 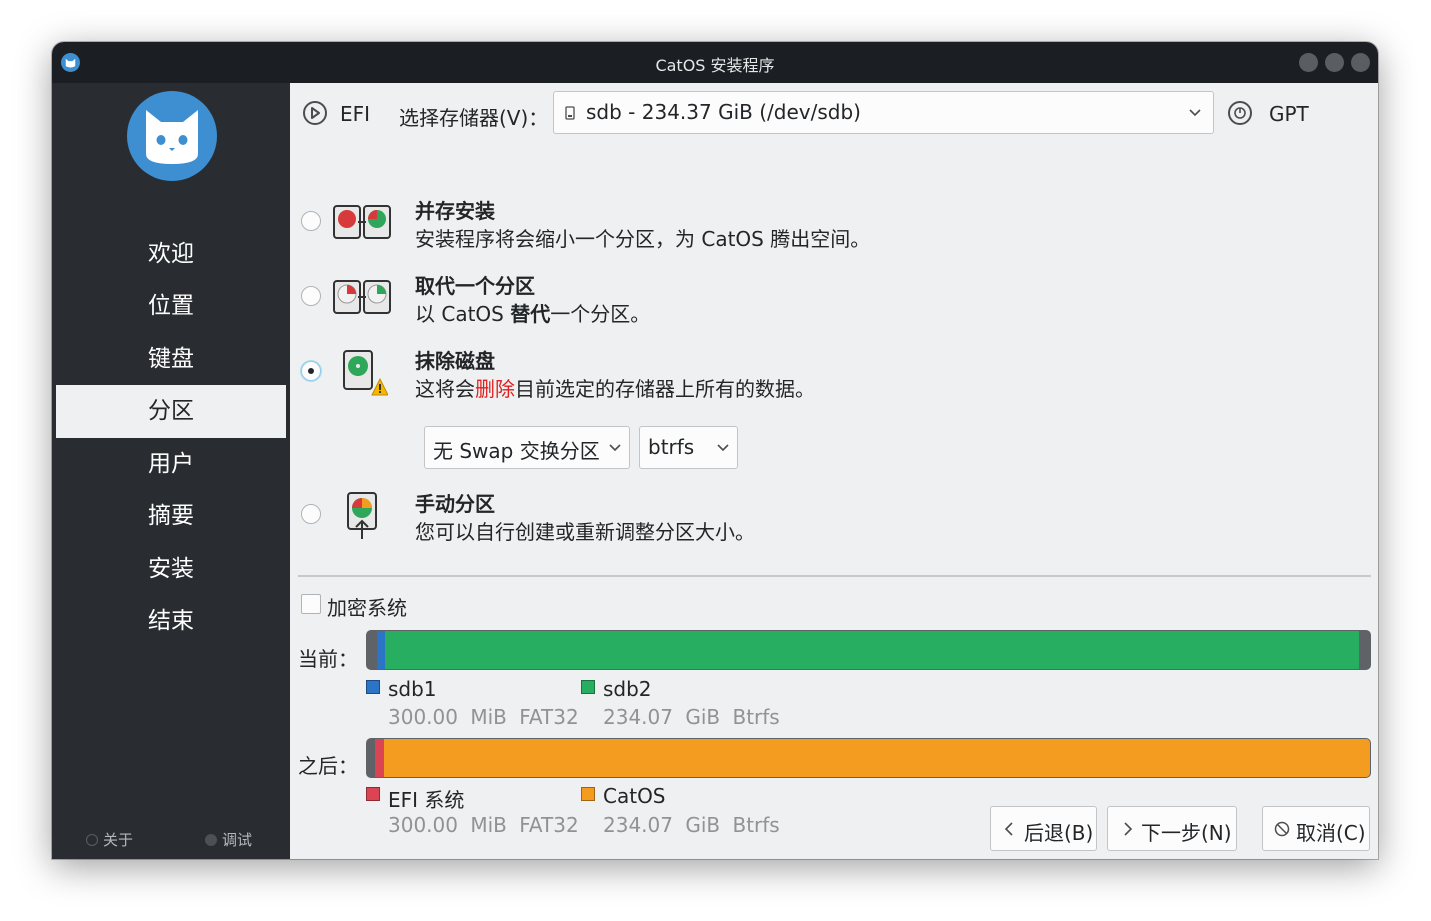 I want to click on erase-disk-warning-icon, so click(x=365, y=373).